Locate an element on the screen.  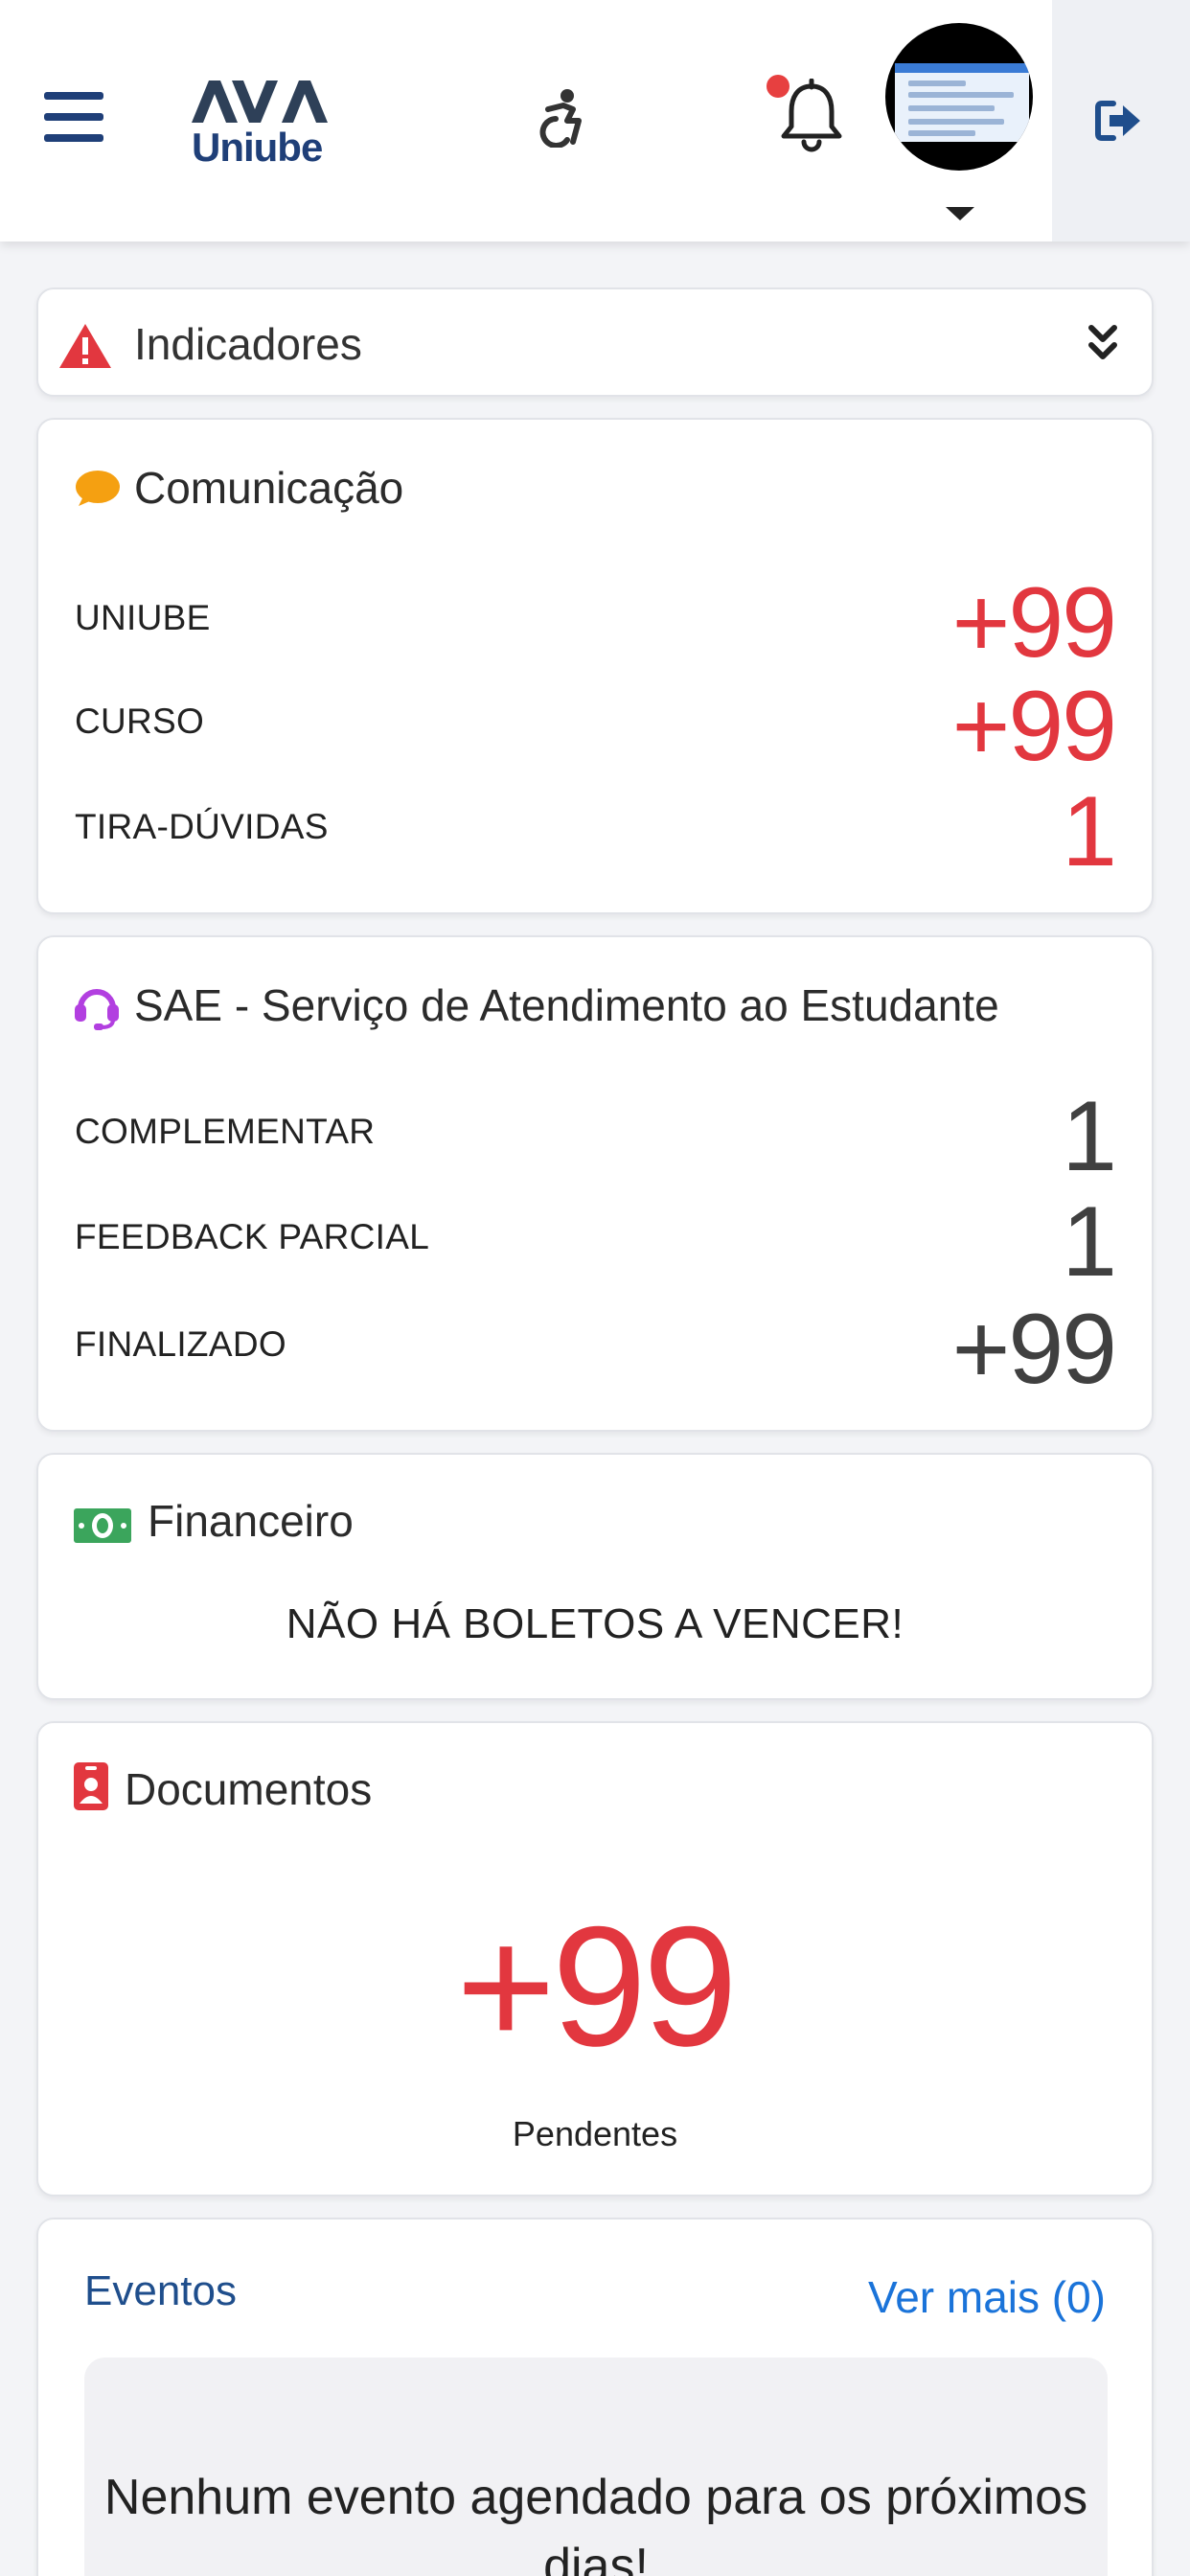
menu-button is located at coordinates (74, 119).